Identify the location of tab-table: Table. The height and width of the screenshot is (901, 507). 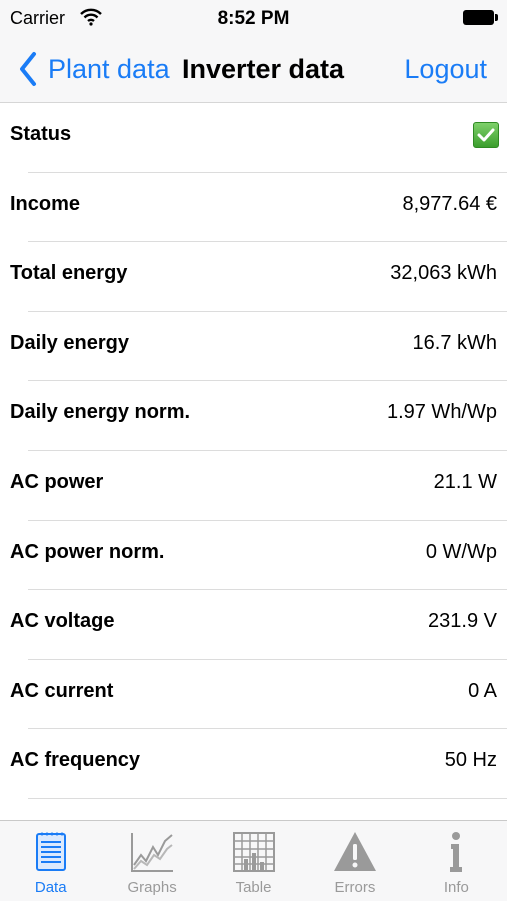
(253, 861).